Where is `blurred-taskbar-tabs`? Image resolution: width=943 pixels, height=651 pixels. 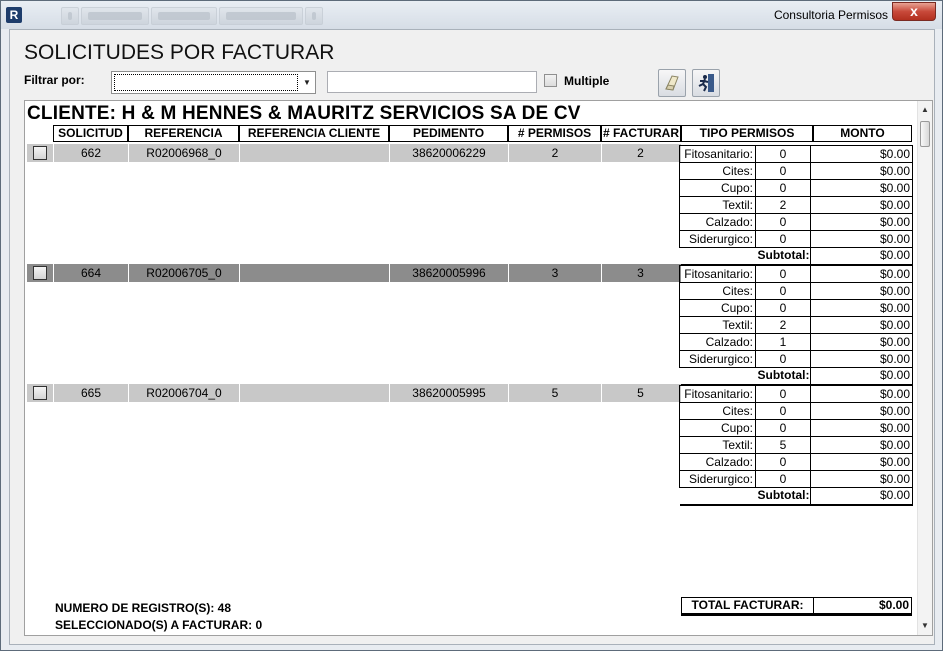
blurred-taskbar-tabs is located at coordinates (221, 15).